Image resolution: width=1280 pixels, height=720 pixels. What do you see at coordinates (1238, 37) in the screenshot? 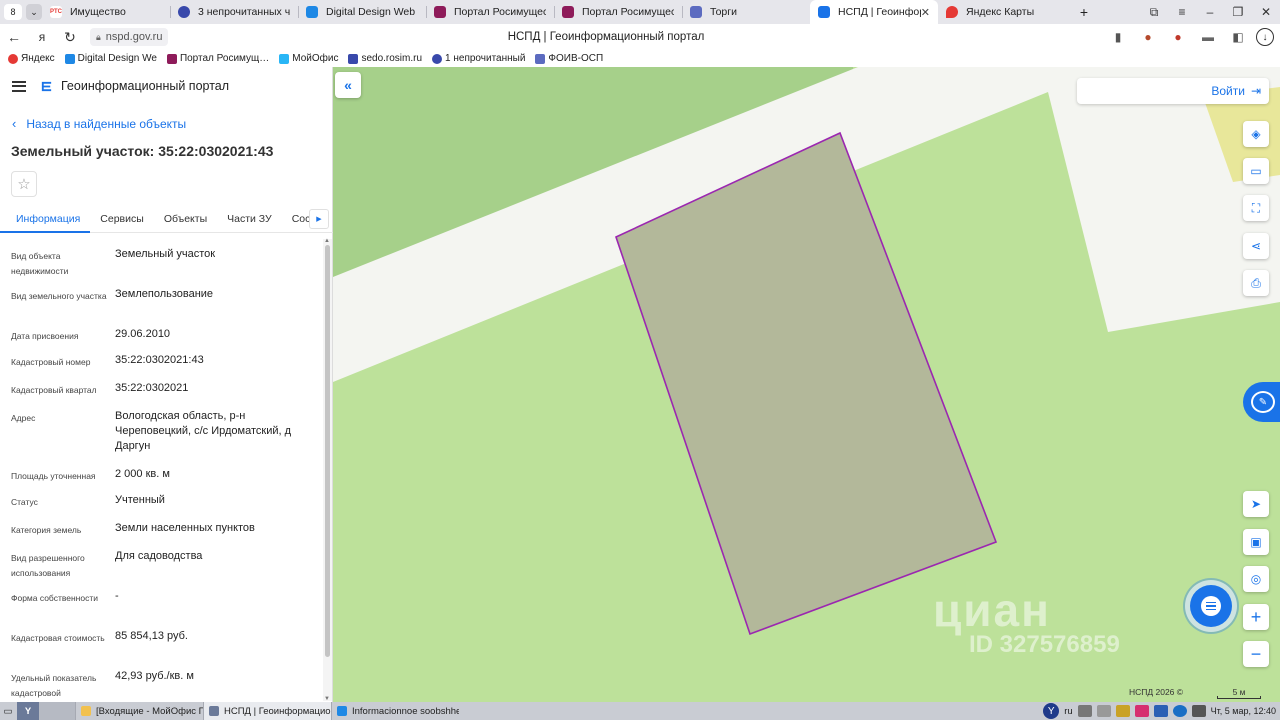
I see `extension-icon: ◧` at bounding box center [1238, 37].